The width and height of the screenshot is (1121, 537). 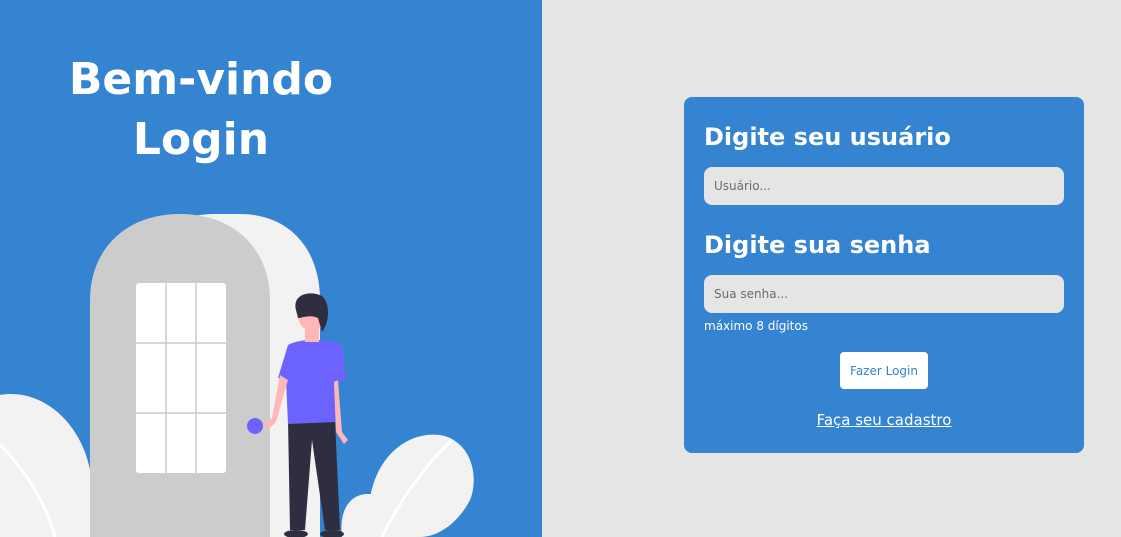 What do you see at coordinates (201, 110) in the screenshot?
I see `welcome-heading: Bem-vindo Login` at bounding box center [201, 110].